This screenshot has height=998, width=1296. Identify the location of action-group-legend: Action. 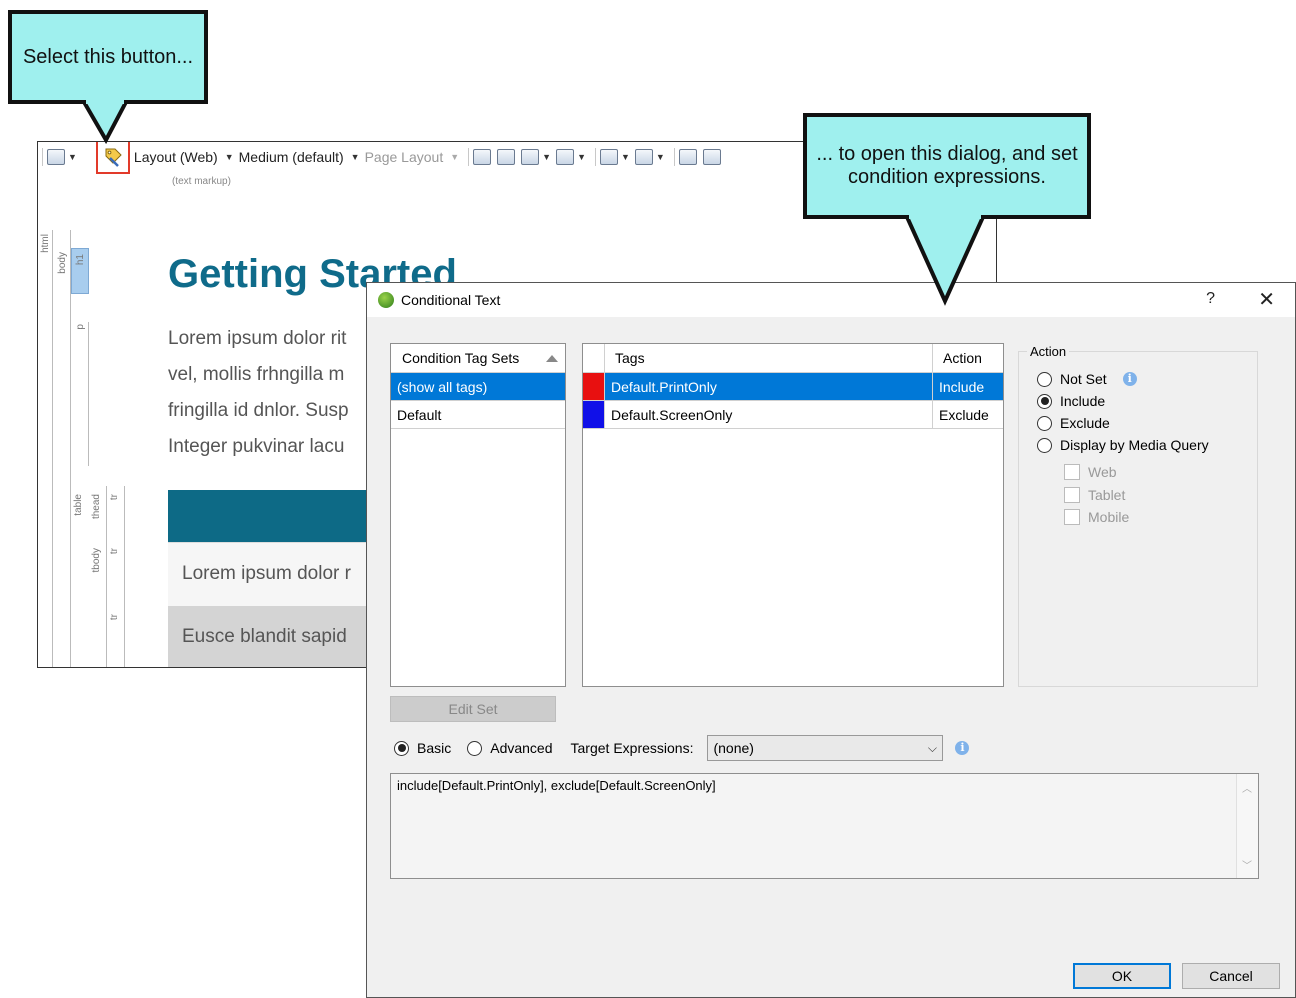
(1048, 351).